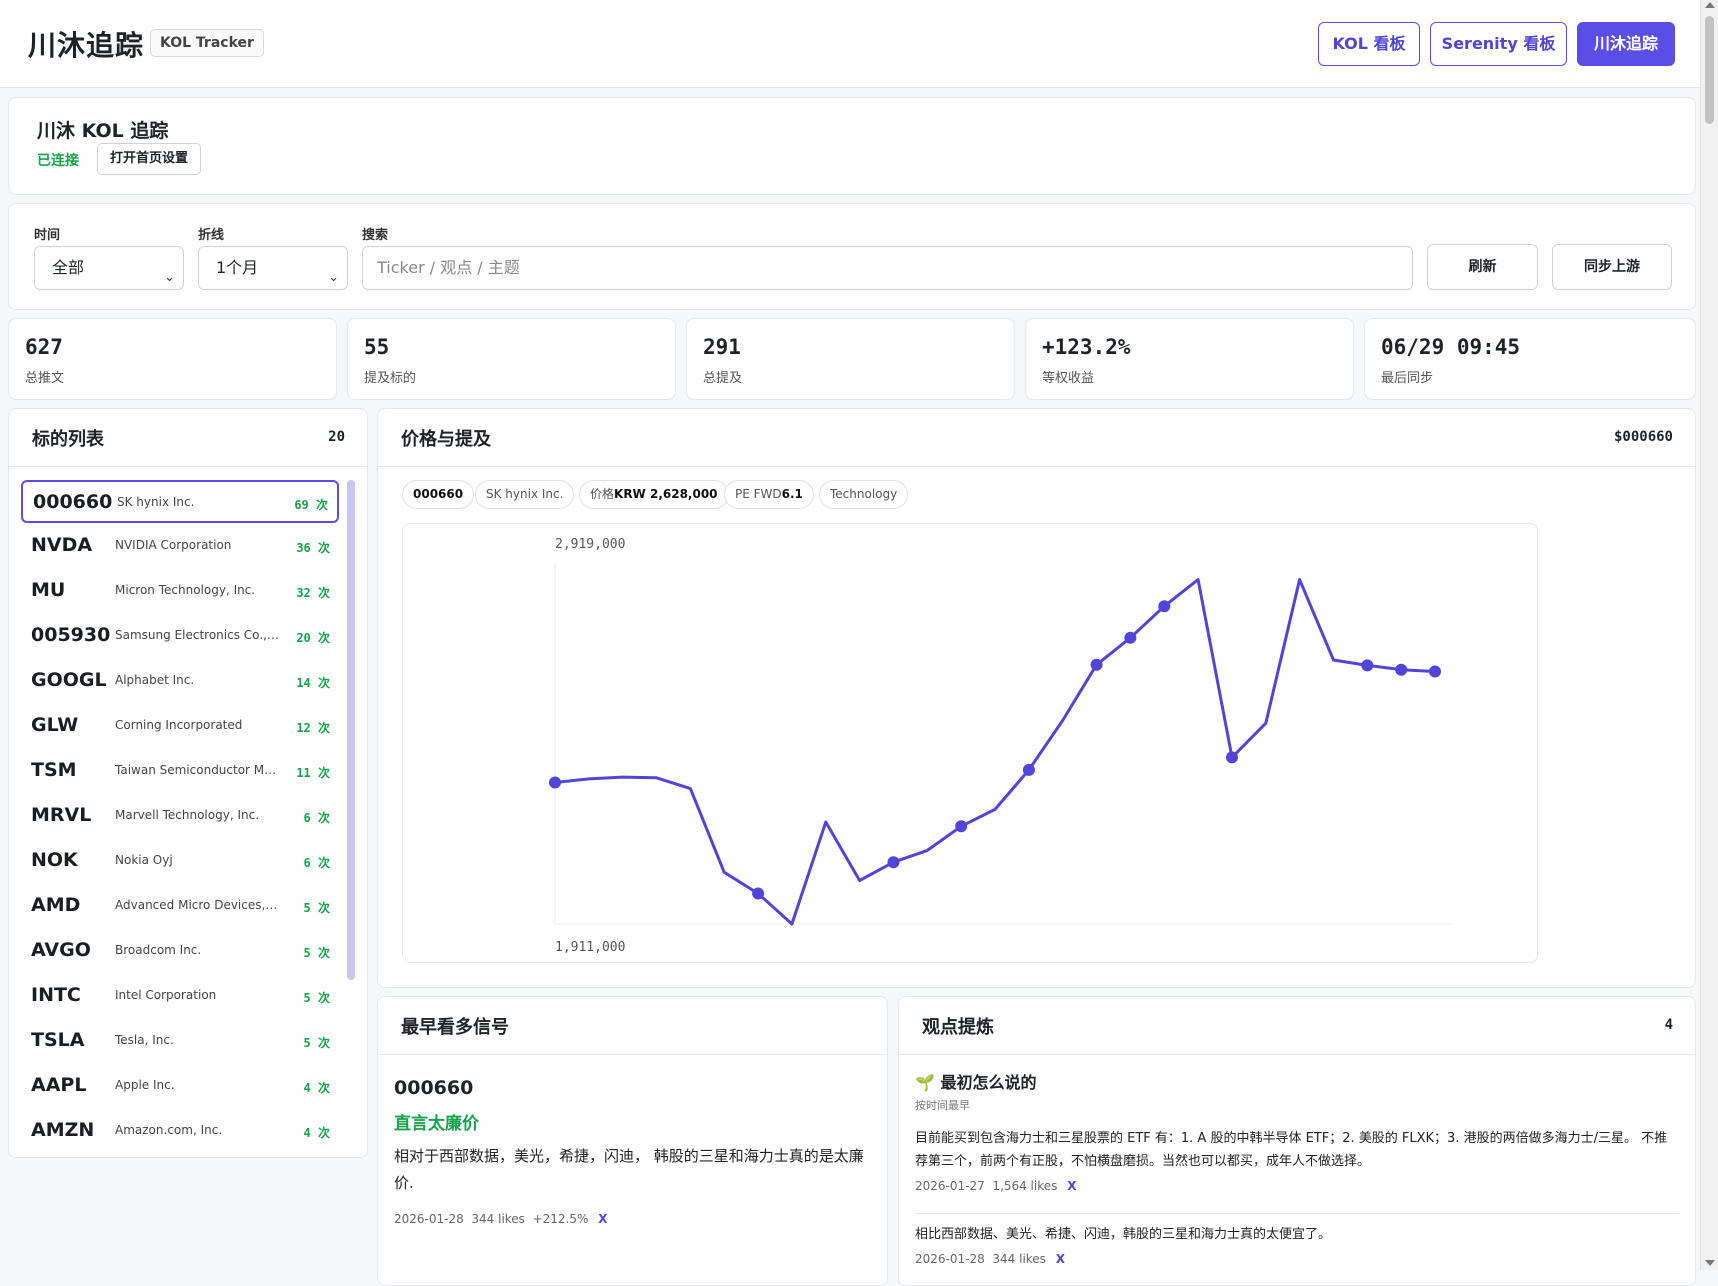 This screenshot has width=1718, height=1286. Describe the element at coordinates (1710, 1263) in the screenshot. I see `scroll-down-arrow-icon` at that location.